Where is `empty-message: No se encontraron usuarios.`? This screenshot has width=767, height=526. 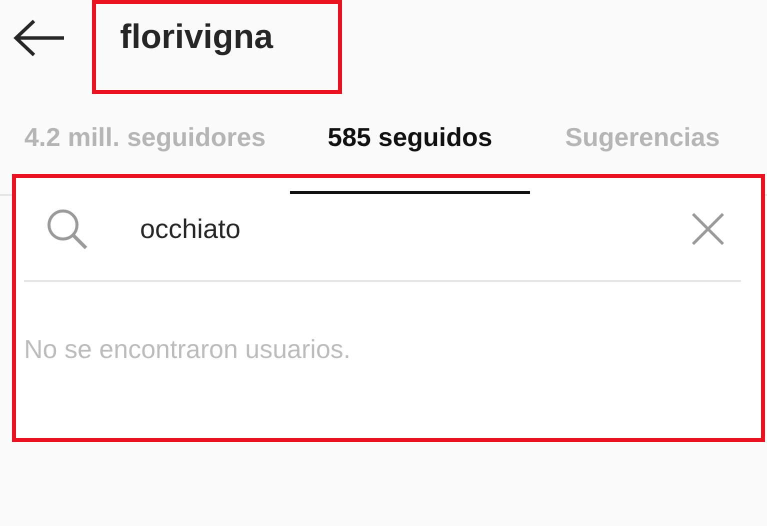
empty-message: No se encontraron usuarios. is located at coordinates (188, 349).